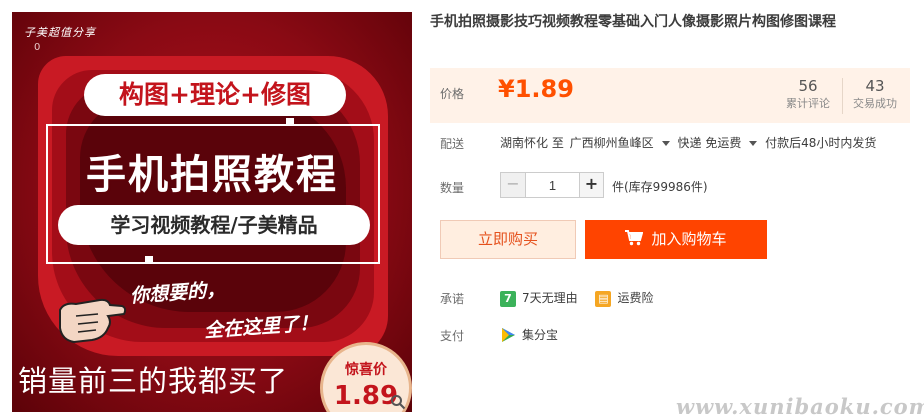 The image size is (924, 420). What do you see at coordinates (536, 89) in the screenshot?
I see `price-value: ¥1.89` at bounding box center [536, 89].